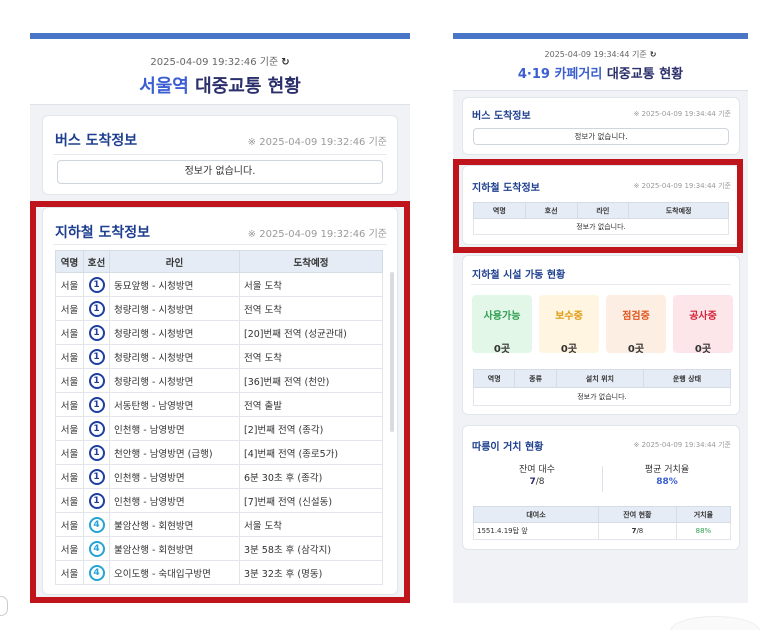 This screenshot has height=630, width=781. I want to click on bike-avg-value: 88%, so click(667, 482).